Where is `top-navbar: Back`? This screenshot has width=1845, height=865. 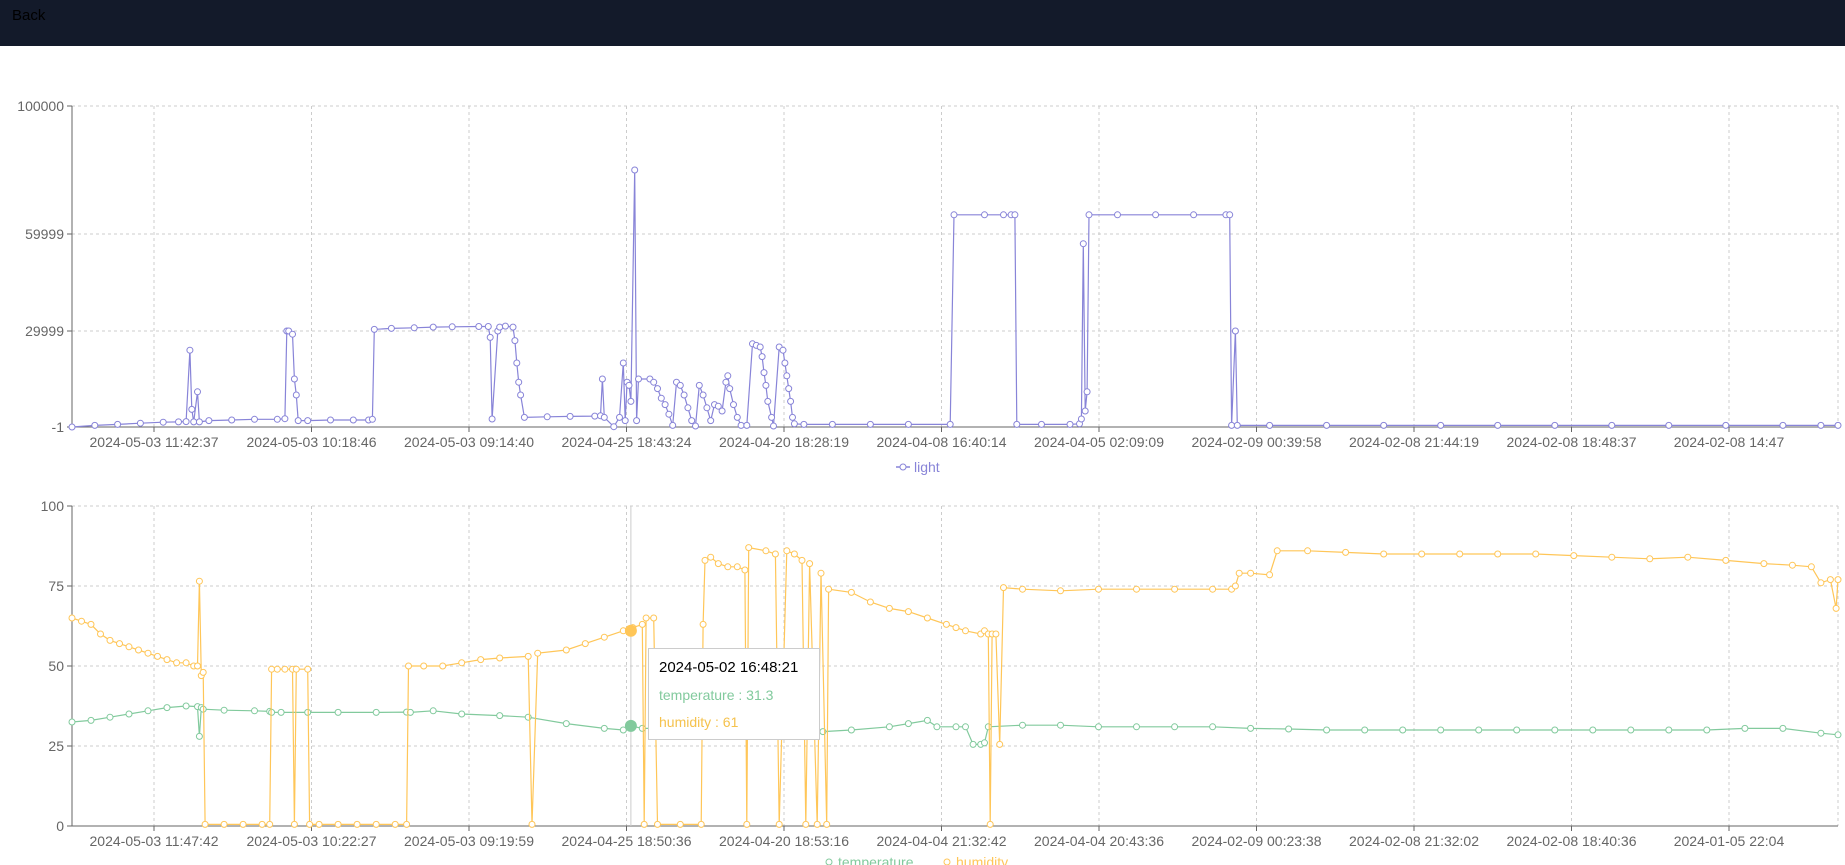 top-navbar: Back is located at coordinates (922, 23).